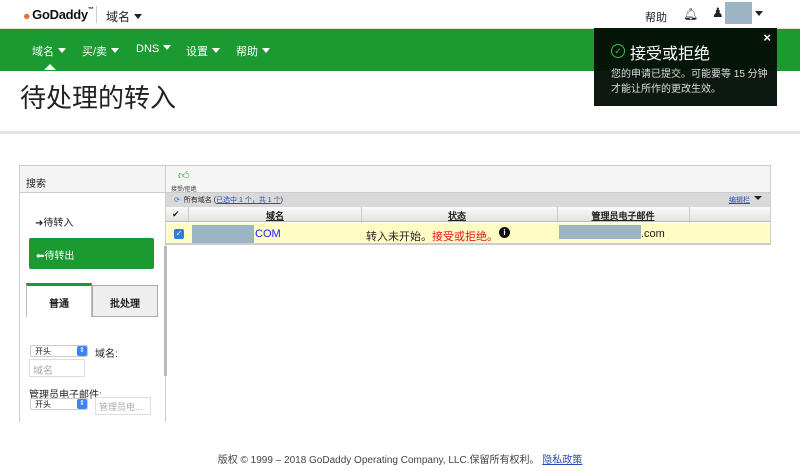 The image size is (800, 471). What do you see at coordinates (96, 14) in the screenshot?
I see `divider` at bounding box center [96, 14].